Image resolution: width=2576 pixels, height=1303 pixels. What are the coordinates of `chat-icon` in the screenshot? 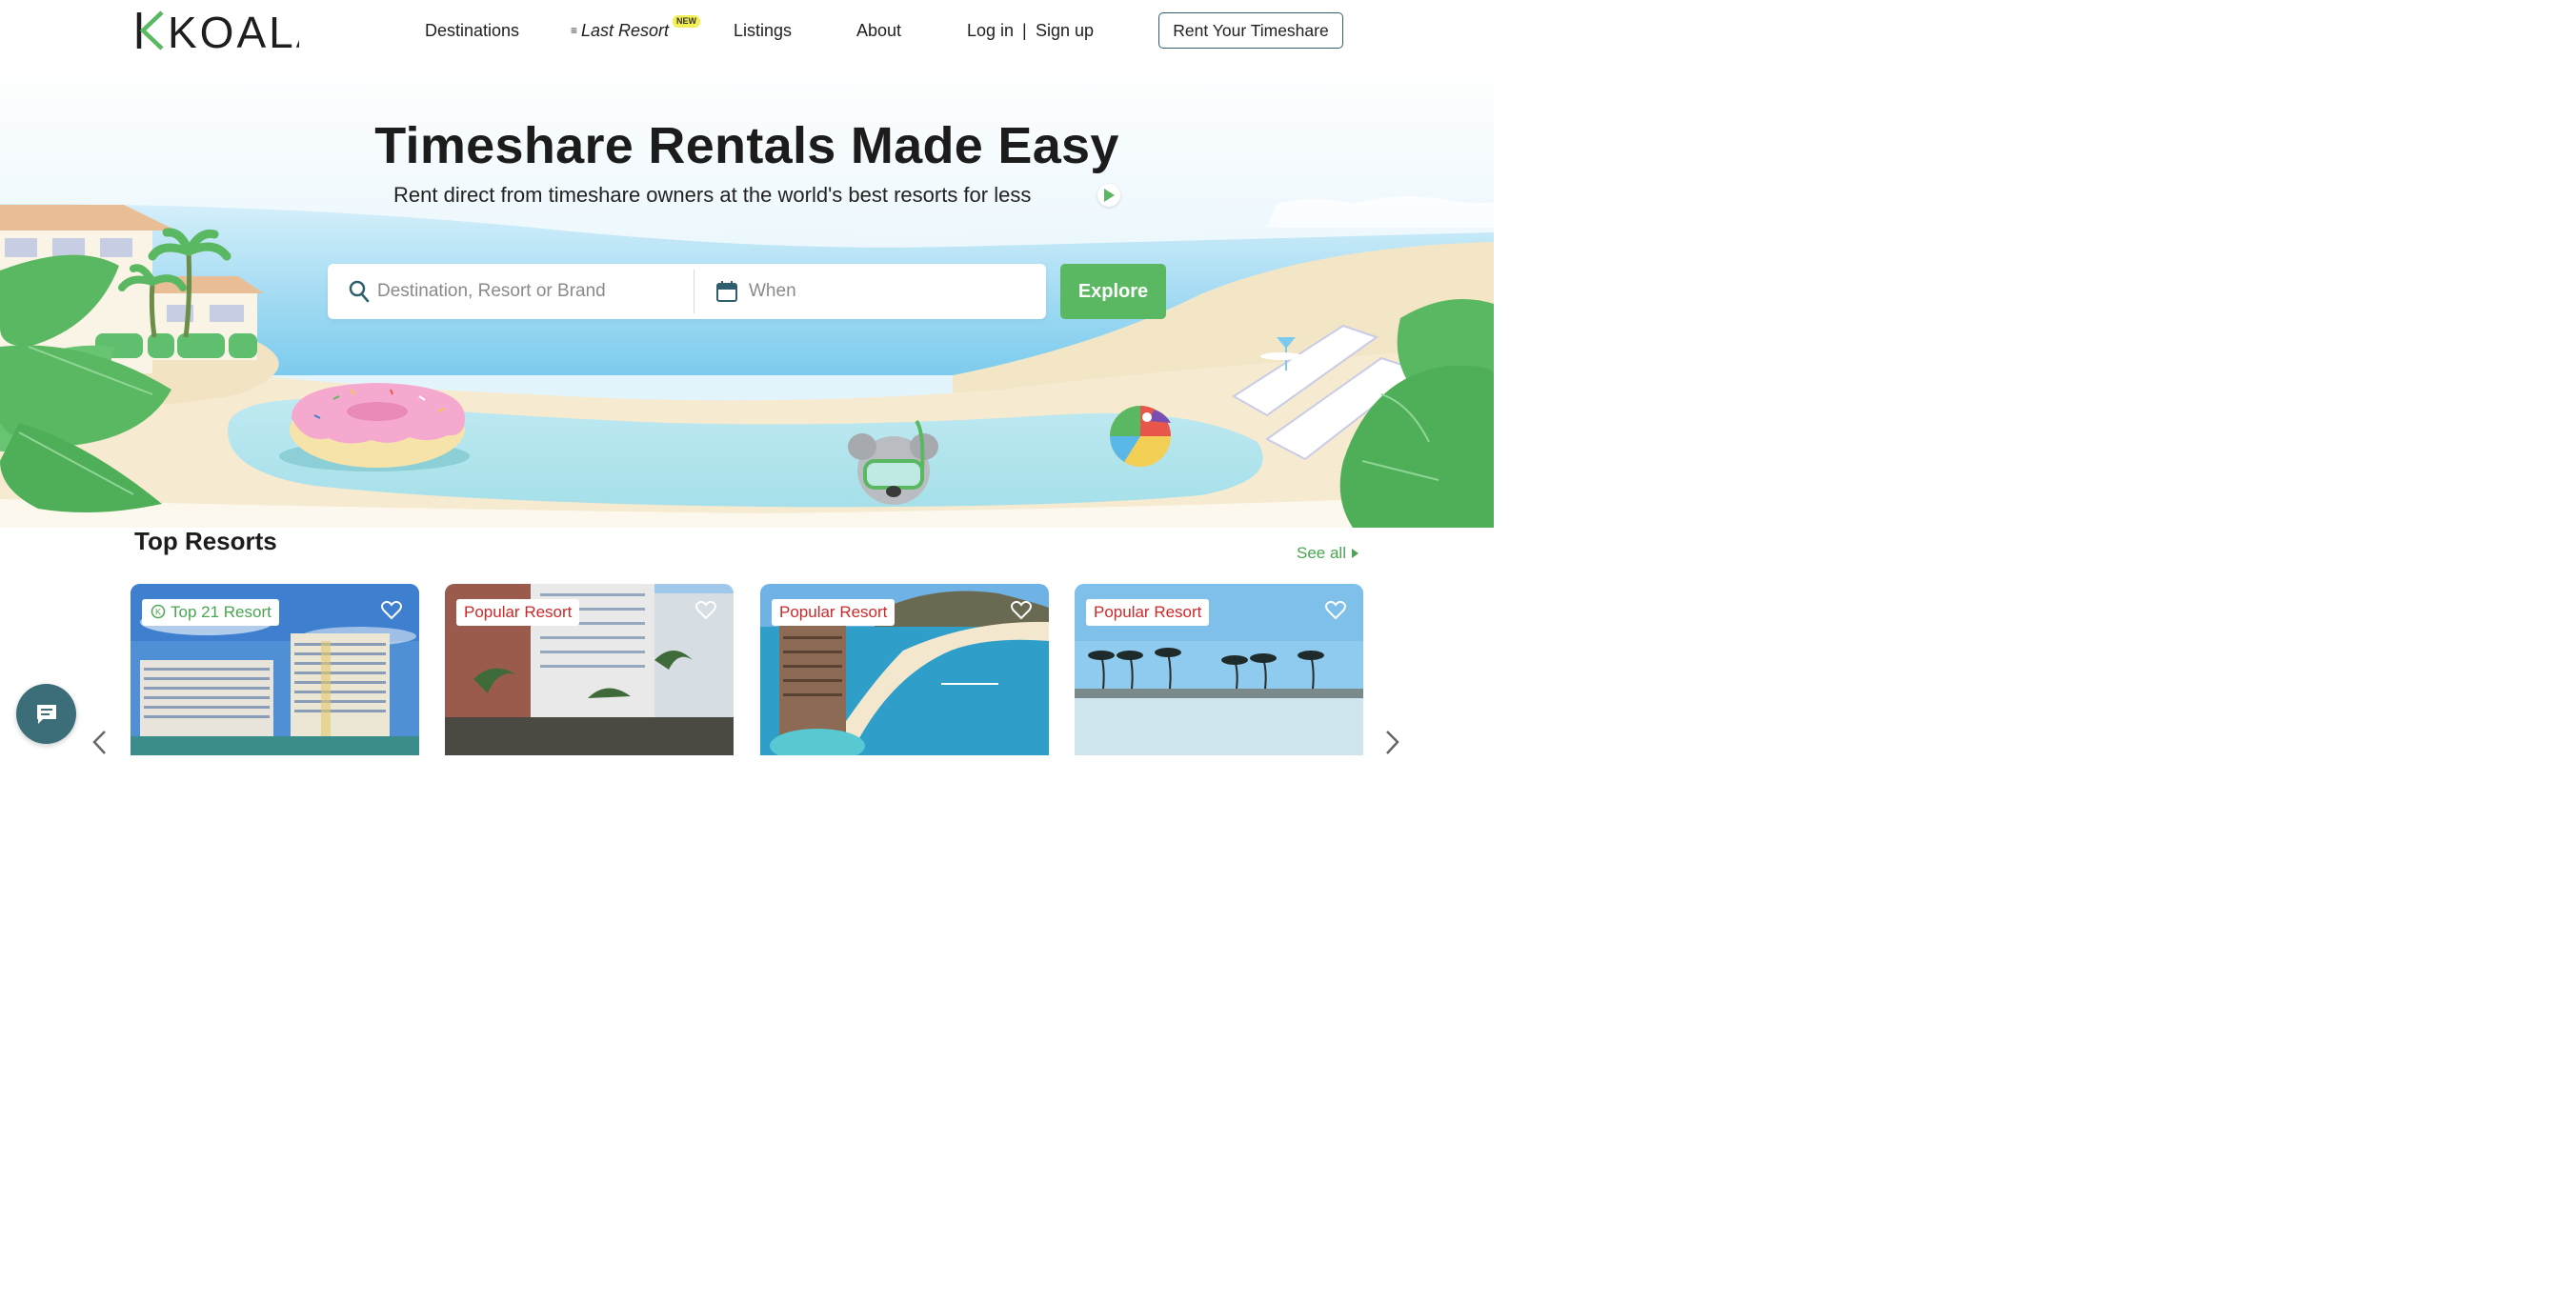 It's located at (46, 714).